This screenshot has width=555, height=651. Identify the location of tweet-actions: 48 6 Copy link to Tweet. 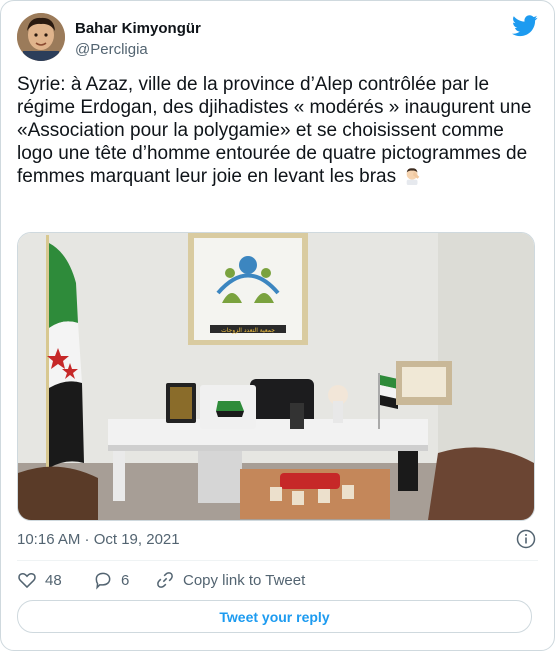
(277, 581).